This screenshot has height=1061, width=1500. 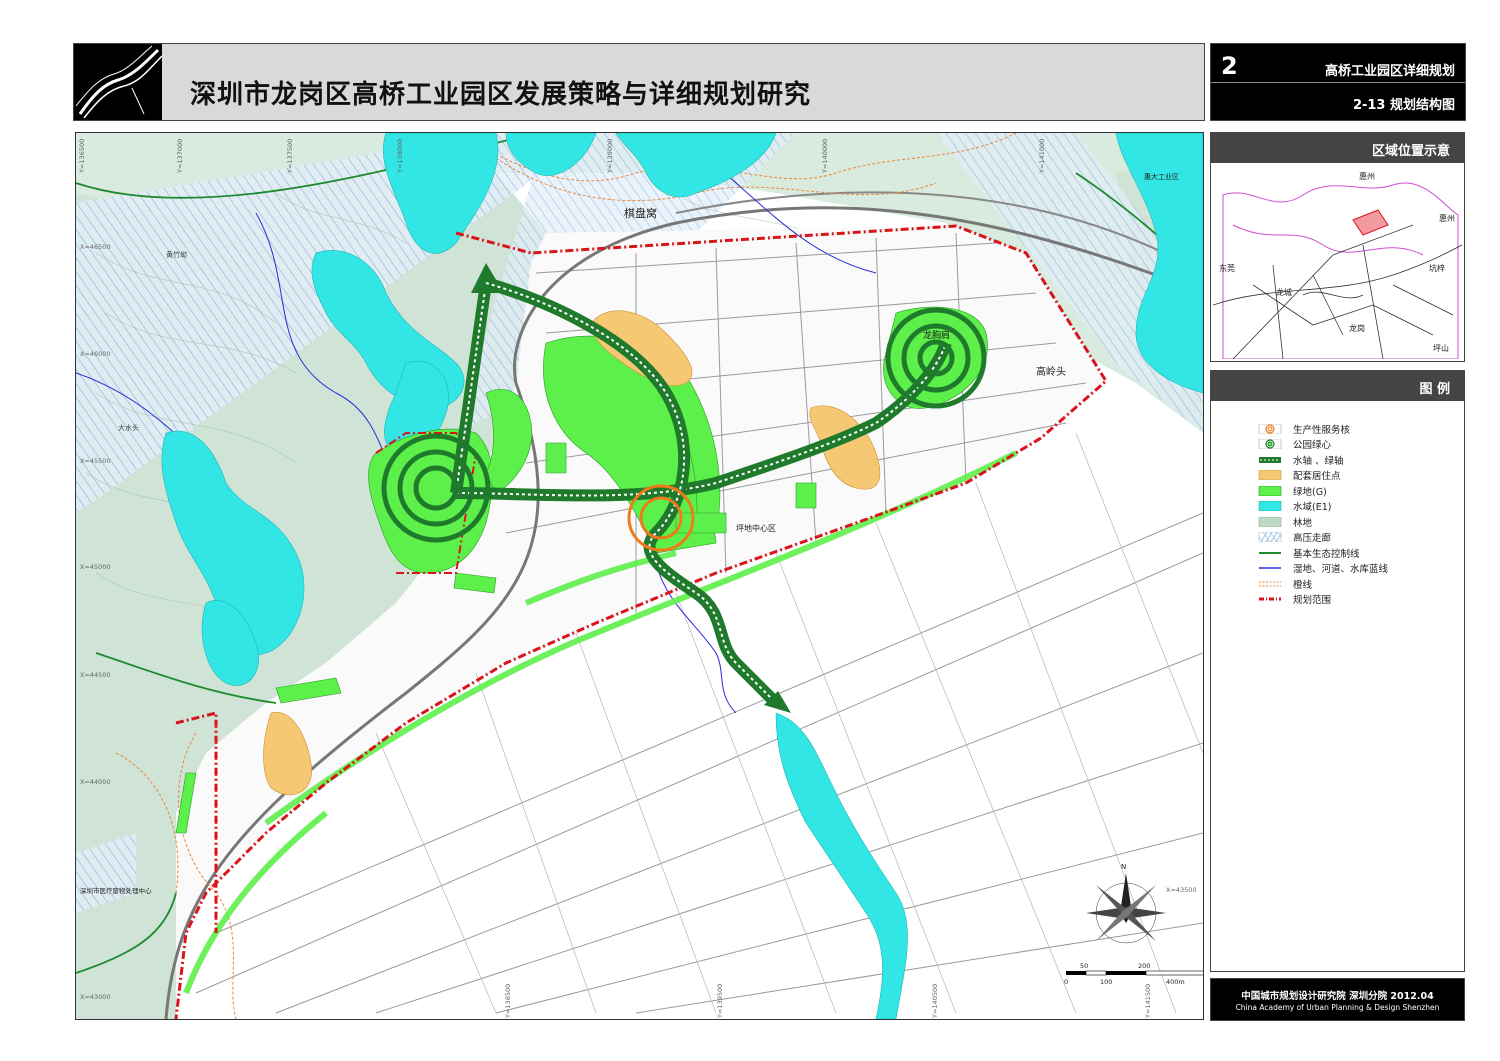 What do you see at coordinates (1355, 445) in the screenshot?
I see `legend-item: 公园绿心` at bounding box center [1355, 445].